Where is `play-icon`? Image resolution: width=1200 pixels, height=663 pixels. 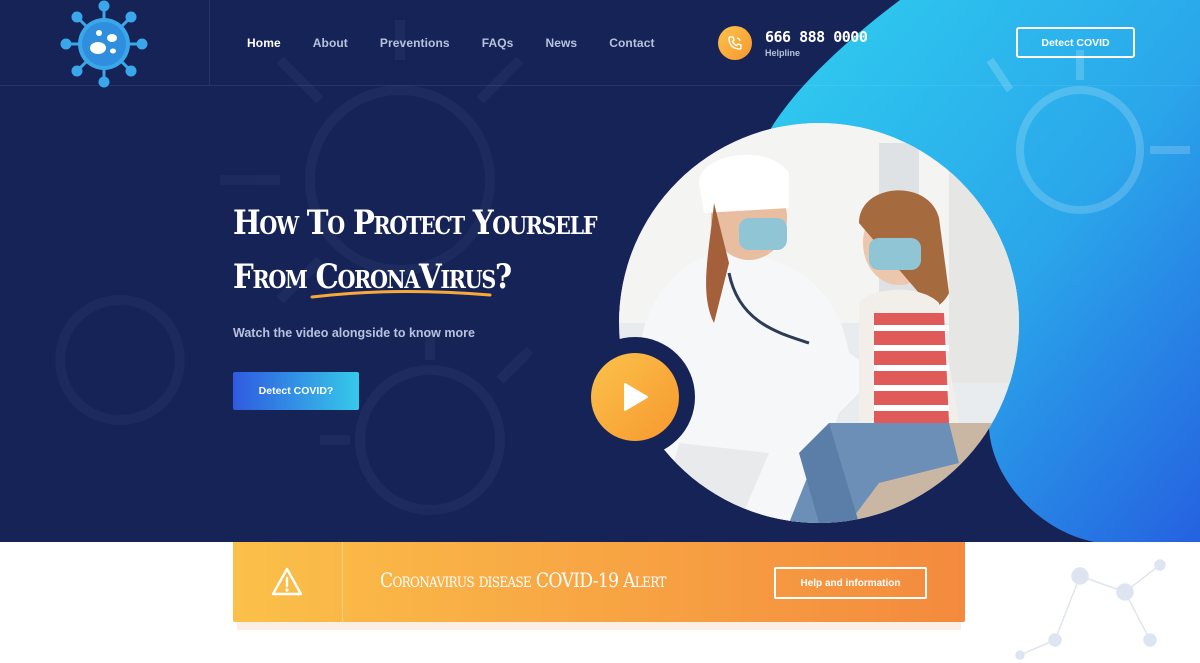
play-icon is located at coordinates (636, 397).